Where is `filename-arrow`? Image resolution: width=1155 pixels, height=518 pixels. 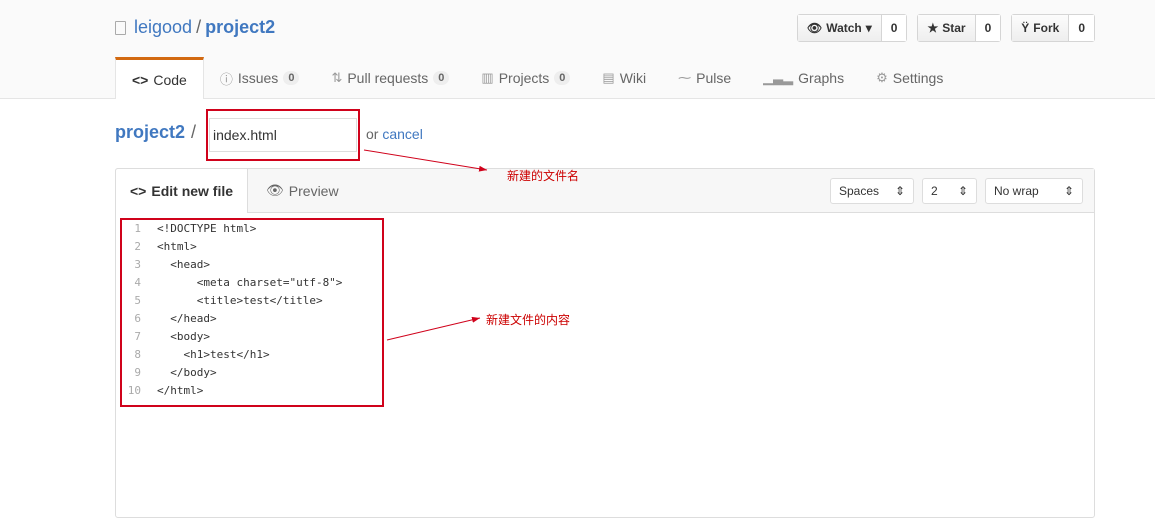 filename-arrow is located at coordinates (425, 160).